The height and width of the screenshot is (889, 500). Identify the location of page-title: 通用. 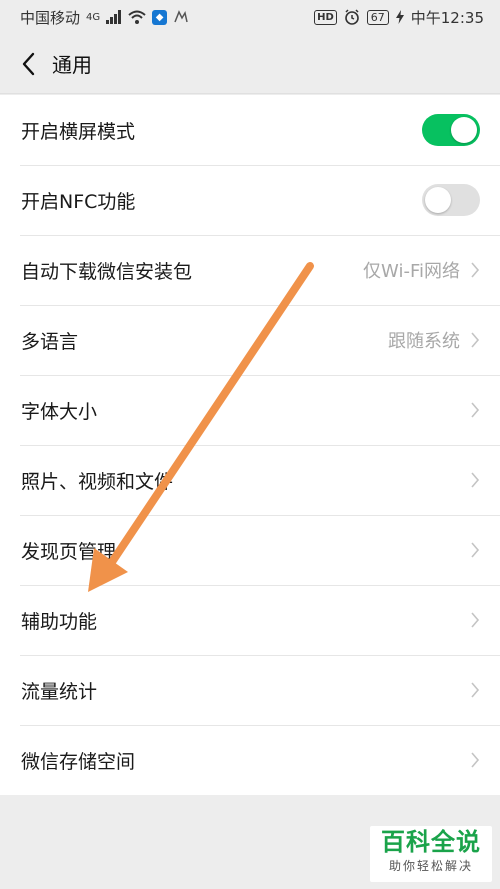
(72, 65).